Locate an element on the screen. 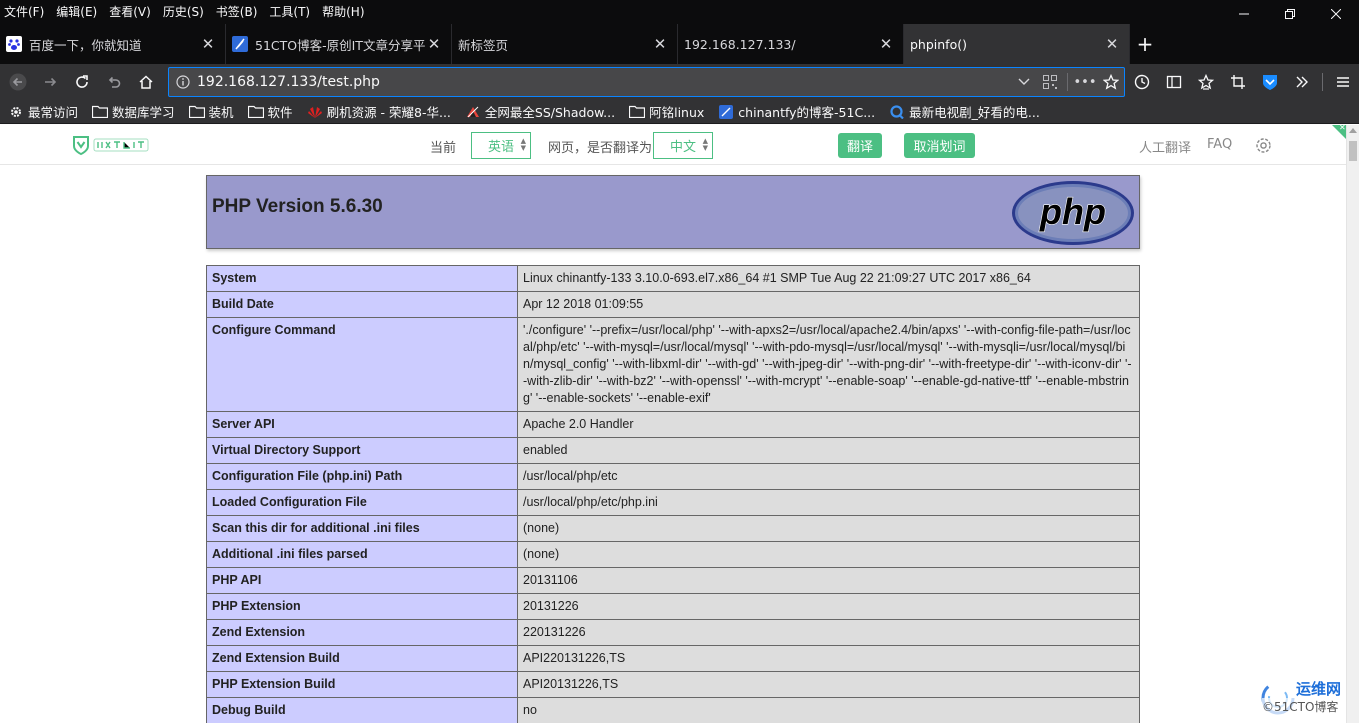 The width and height of the screenshot is (1359, 723). bookmark-folder-aming: 阿铭linux is located at coordinates (666, 111).